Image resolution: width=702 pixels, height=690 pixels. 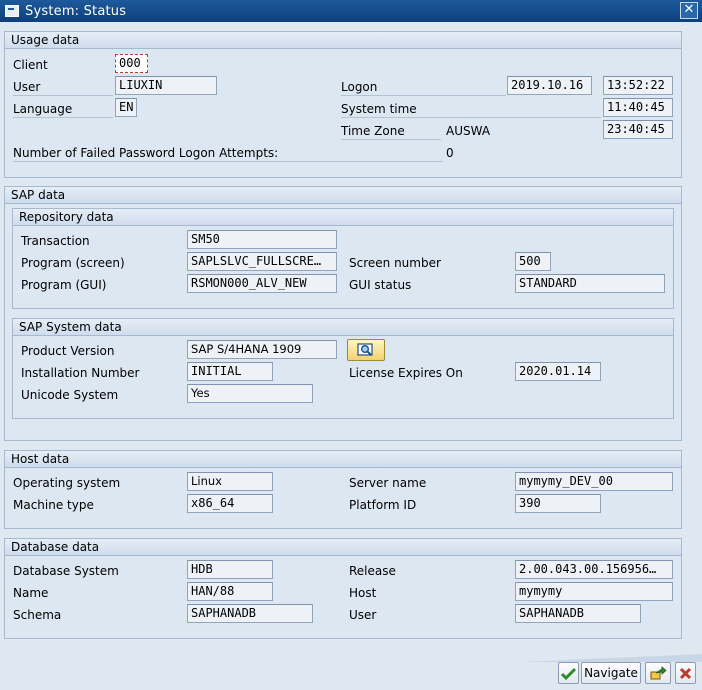 What do you see at coordinates (230, 569) in the screenshot?
I see `database-system-field: HDB` at bounding box center [230, 569].